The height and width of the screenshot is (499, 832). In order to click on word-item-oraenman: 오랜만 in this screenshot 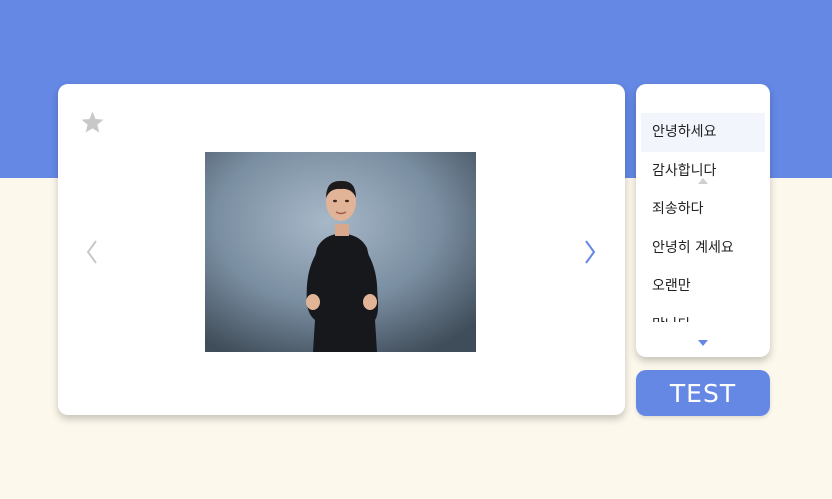, I will do `click(703, 286)`.